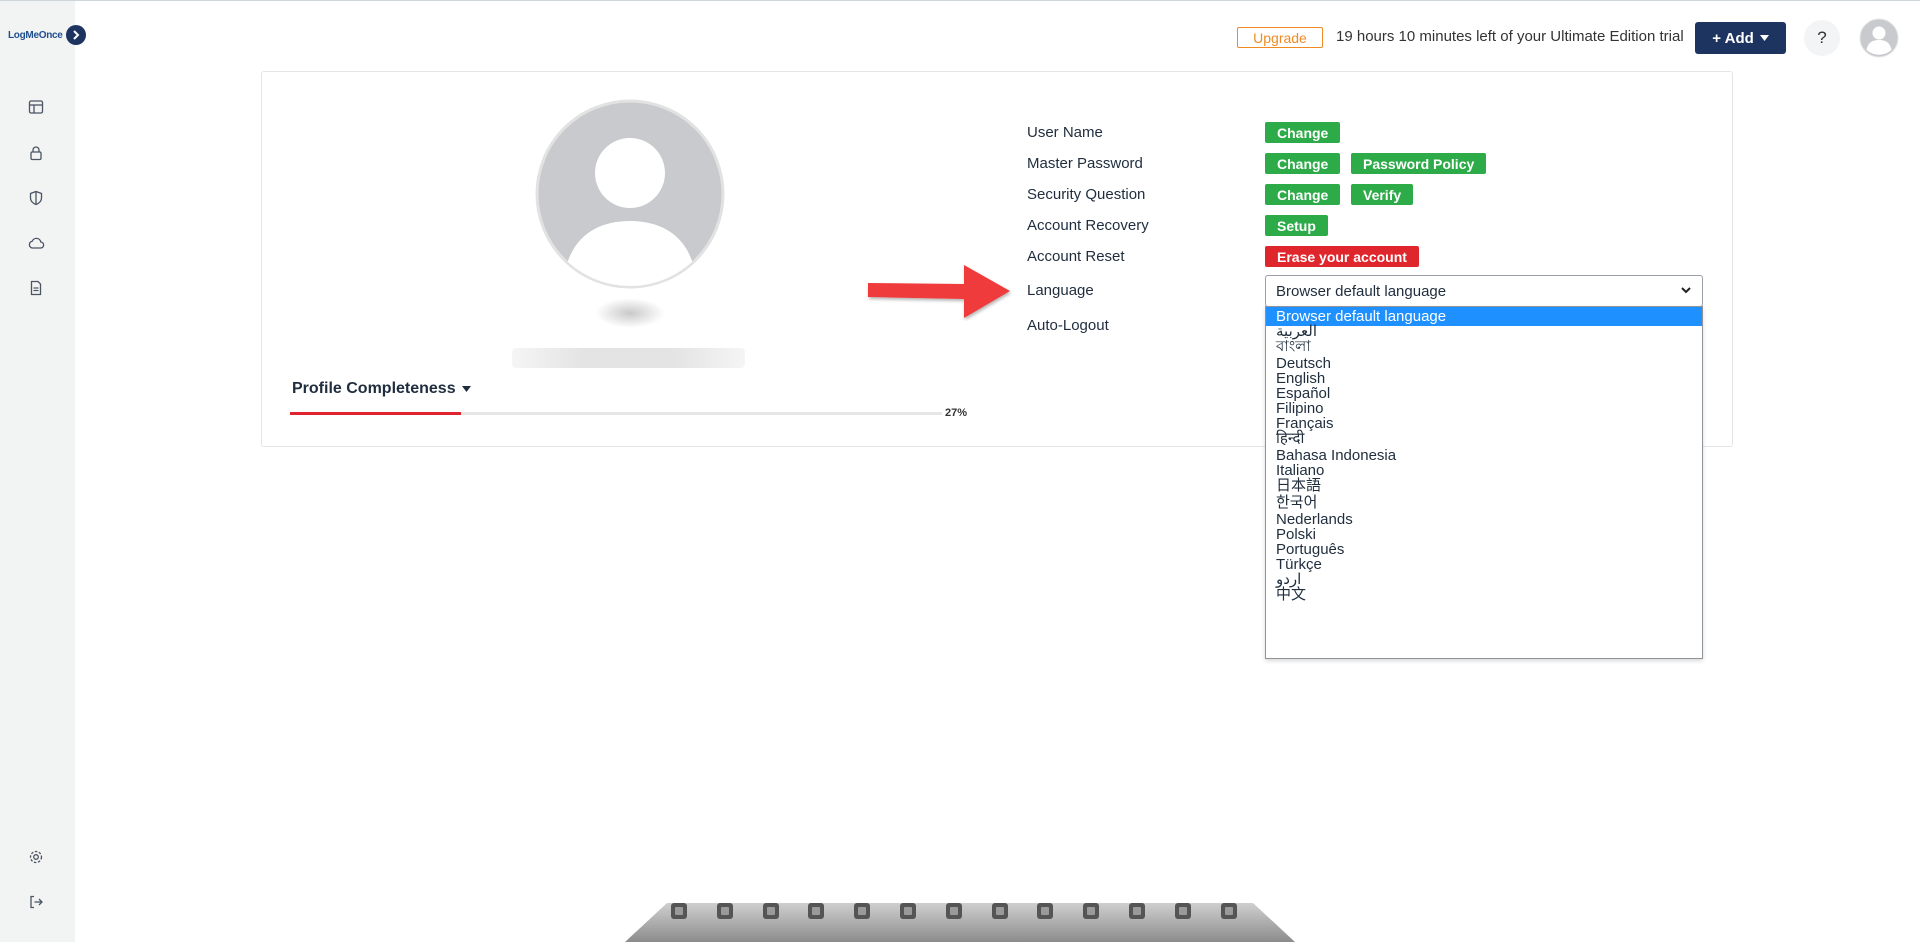  What do you see at coordinates (374, 388) in the screenshot?
I see `profile-completeness-label: Profile Completeness` at bounding box center [374, 388].